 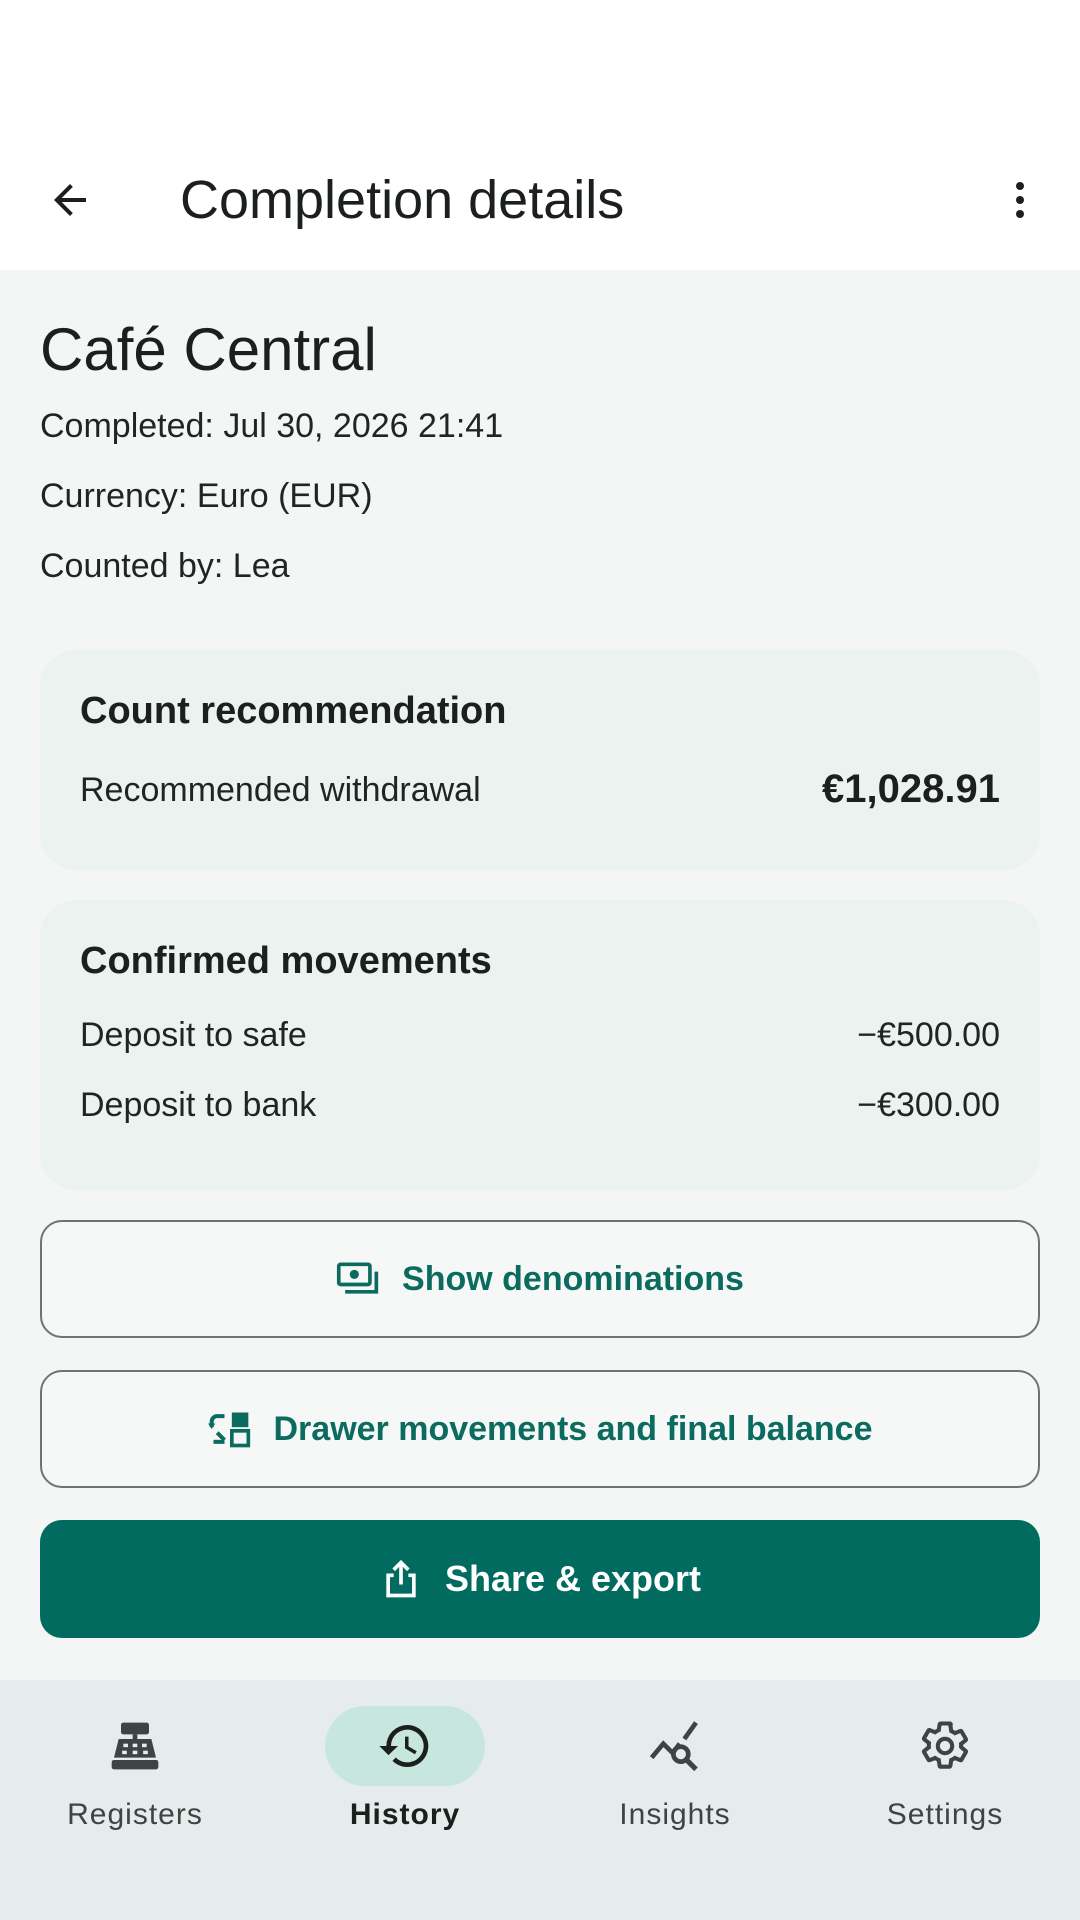 I want to click on show-denominations-button: Show denominations, so click(x=540, y=1279).